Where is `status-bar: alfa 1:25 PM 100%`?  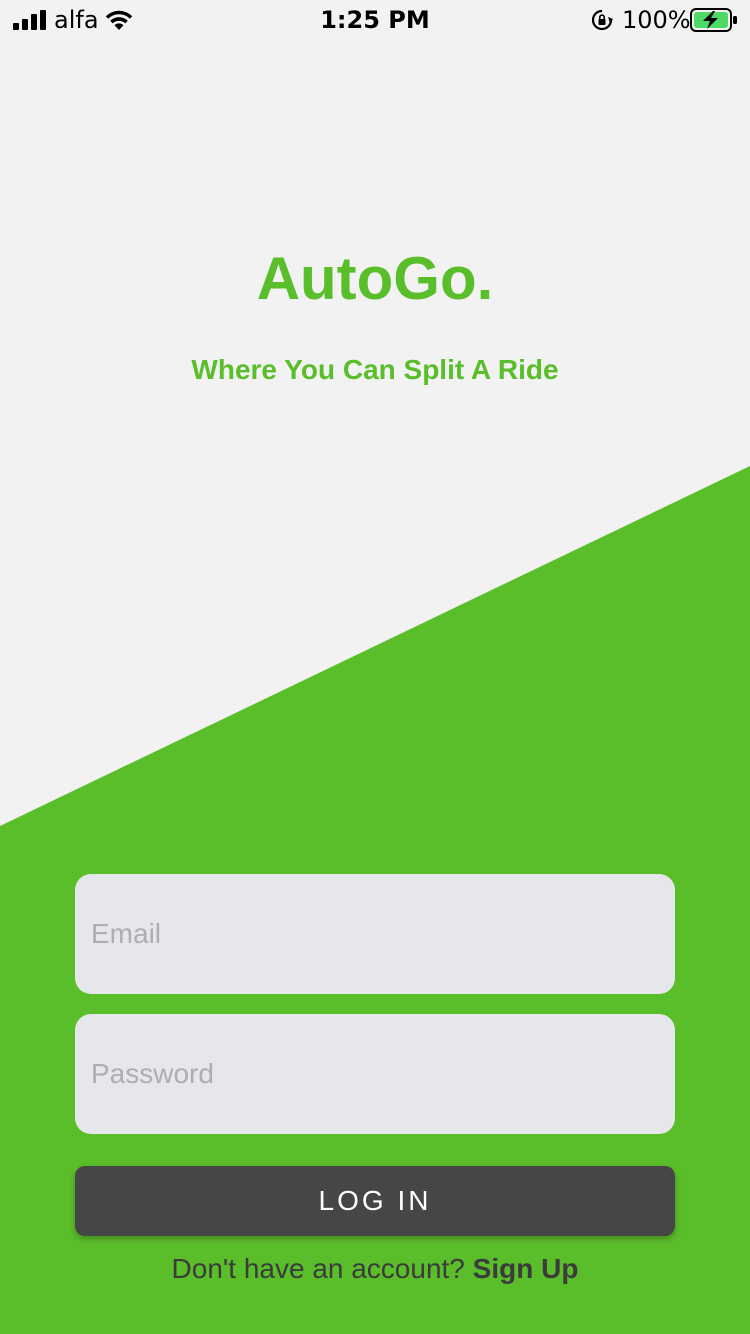 status-bar: alfa 1:25 PM 100% is located at coordinates (375, 20).